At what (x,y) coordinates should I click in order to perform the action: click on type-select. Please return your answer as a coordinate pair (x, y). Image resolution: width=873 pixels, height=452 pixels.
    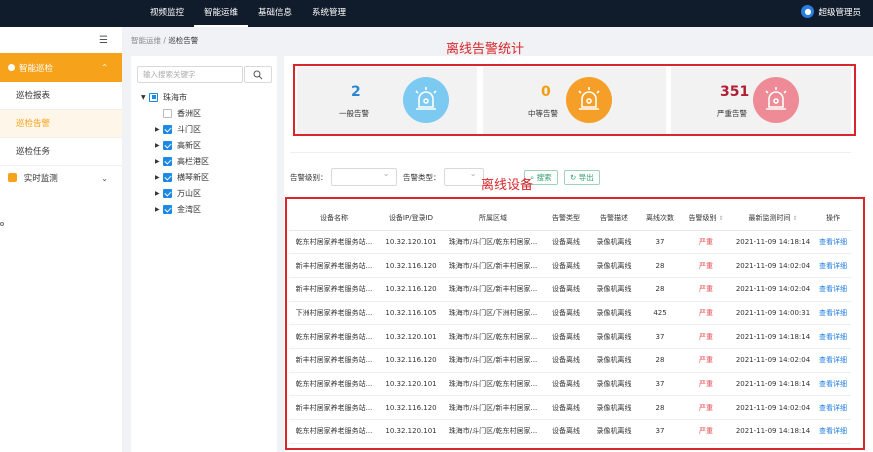
    Looking at the image, I should click on (463, 177).